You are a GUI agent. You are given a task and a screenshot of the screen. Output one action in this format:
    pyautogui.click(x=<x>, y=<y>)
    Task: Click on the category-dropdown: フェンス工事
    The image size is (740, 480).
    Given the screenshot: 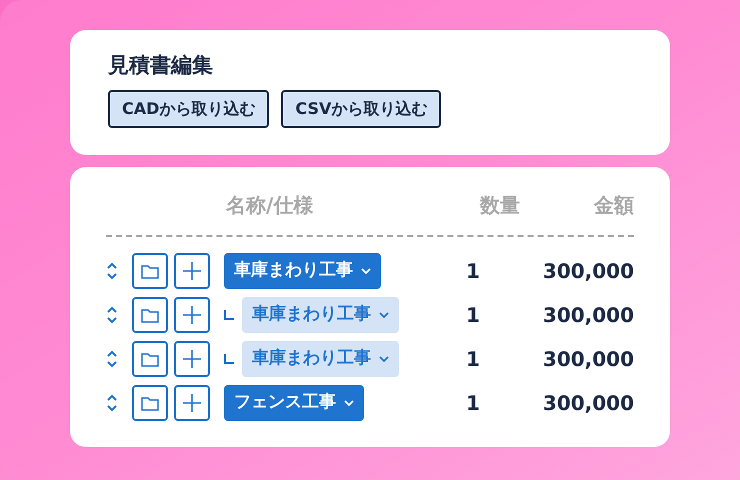 What is the action you would take?
    pyautogui.click(x=294, y=403)
    